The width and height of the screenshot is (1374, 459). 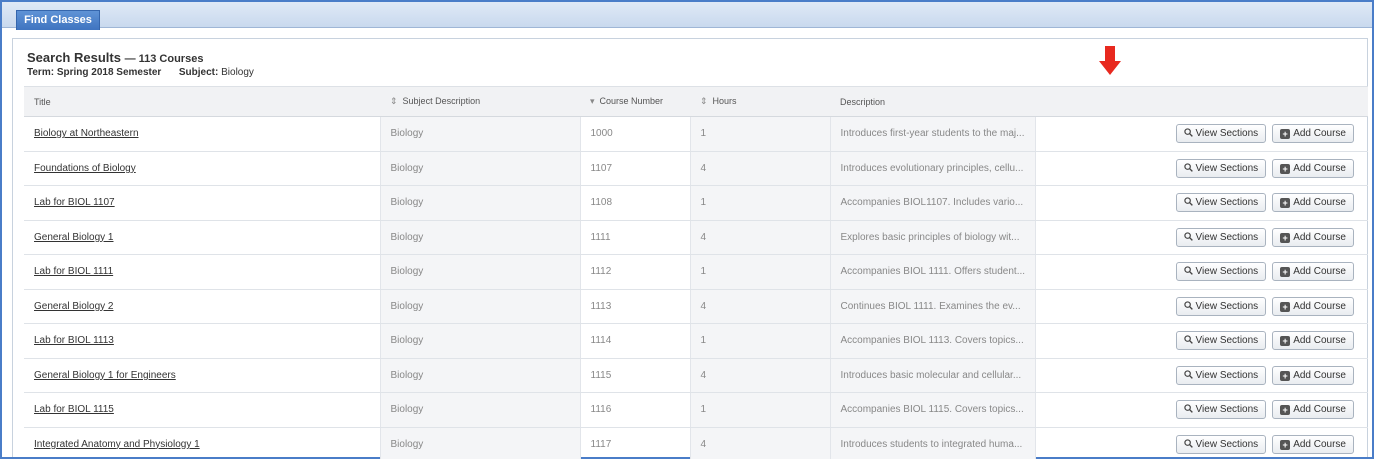 What do you see at coordinates (73, 271) in the screenshot?
I see `course-title-link: Lab for BIOL 1111` at bounding box center [73, 271].